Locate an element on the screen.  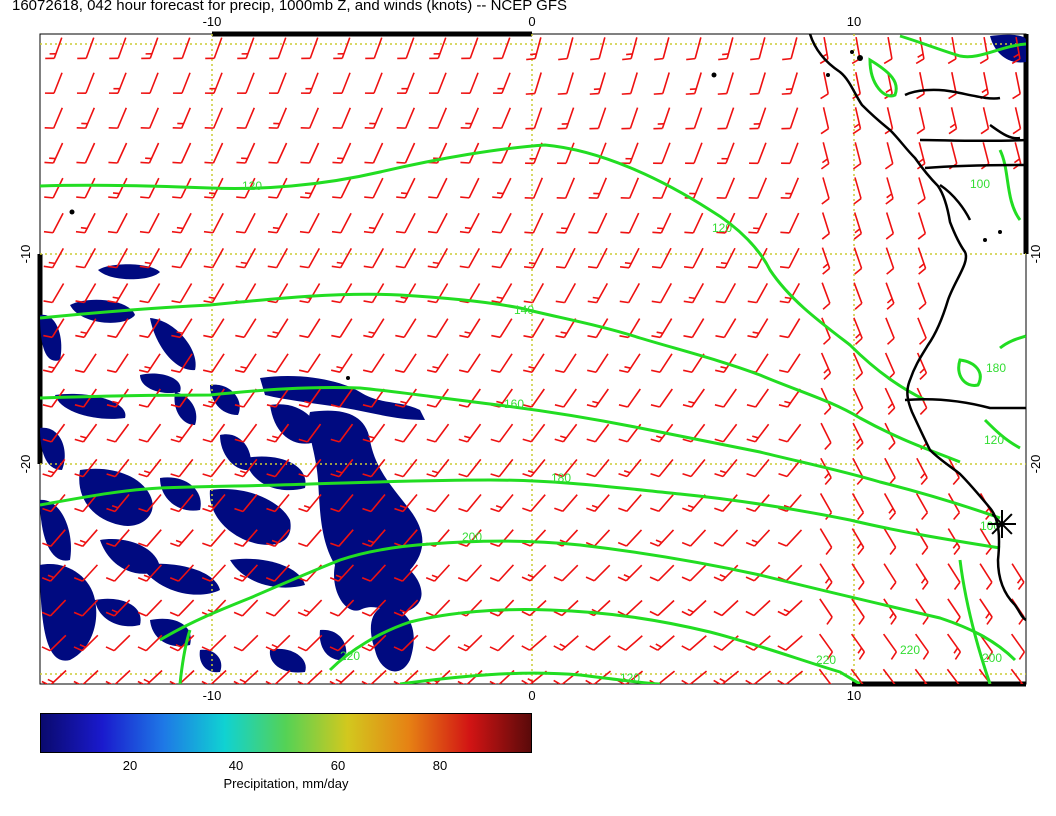
contour-label-6: 200 is located at coordinates (472, 537).